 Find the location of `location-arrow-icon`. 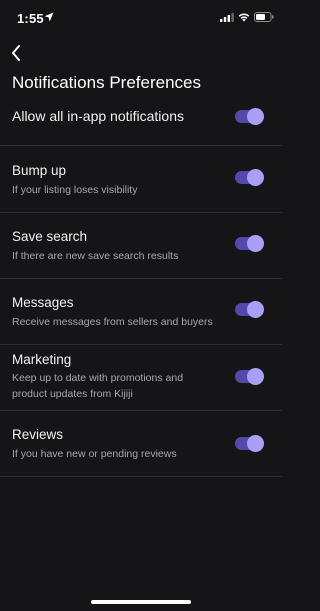

location-arrow-icon is located at coordinates (49, 17).